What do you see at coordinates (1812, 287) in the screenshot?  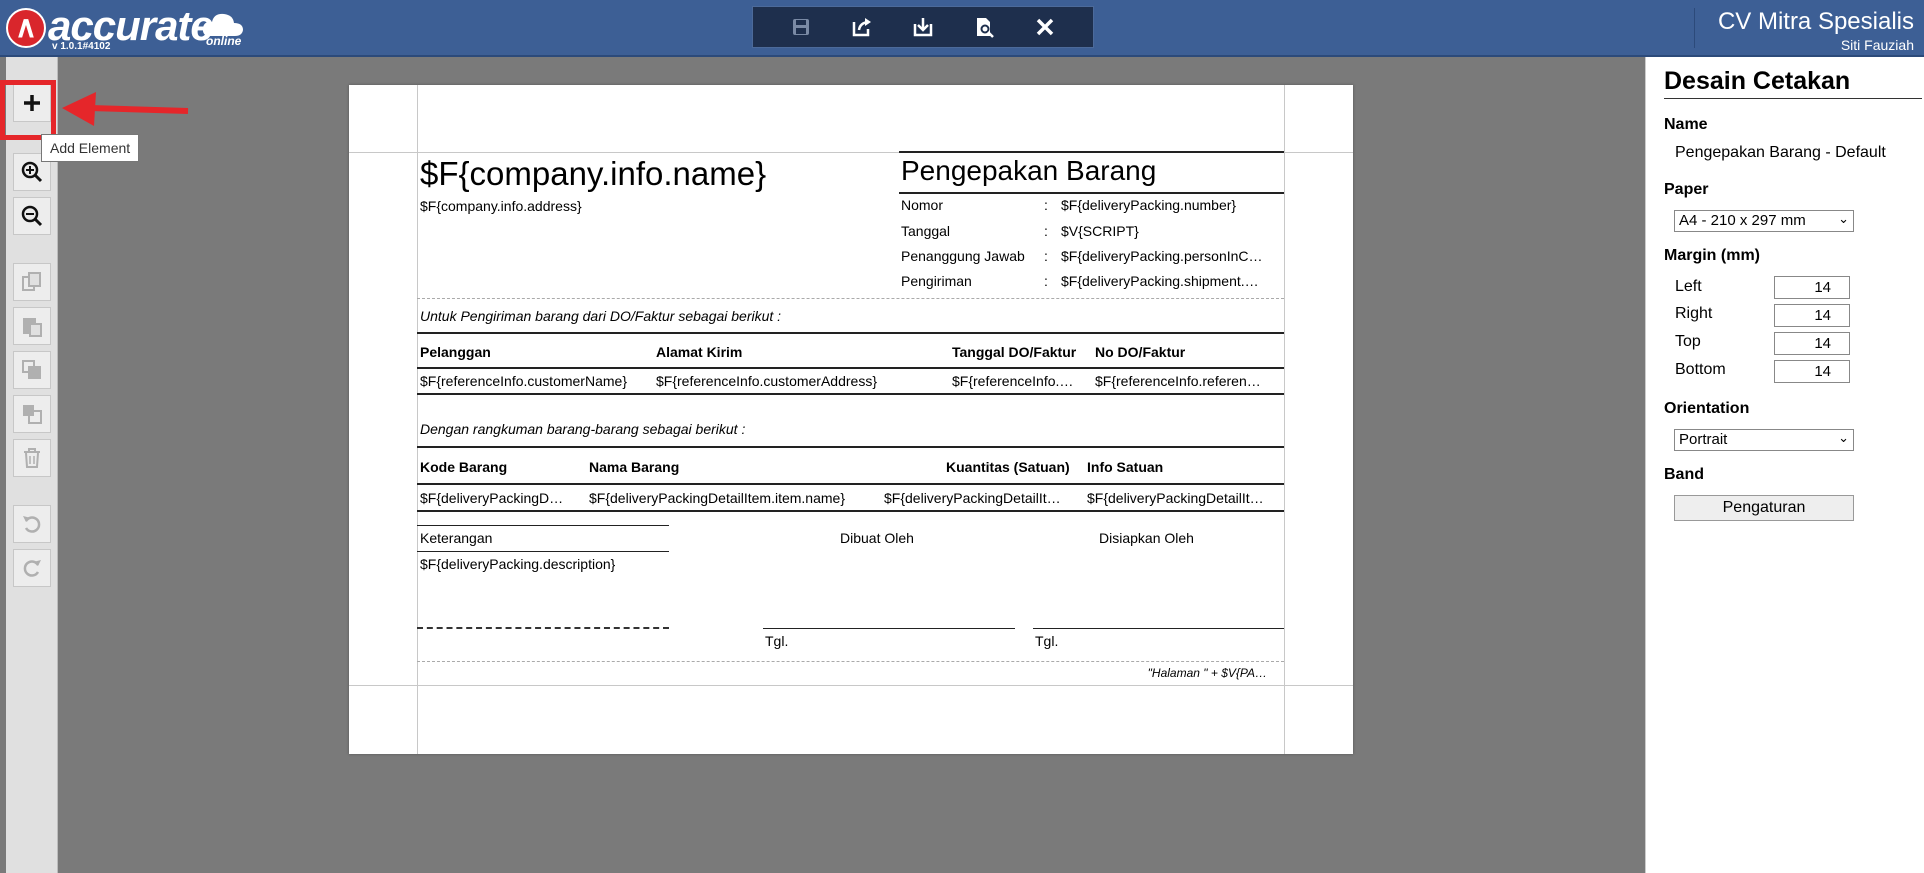 I see `margin-left-input: 14` at bounding box center [1812, 287].